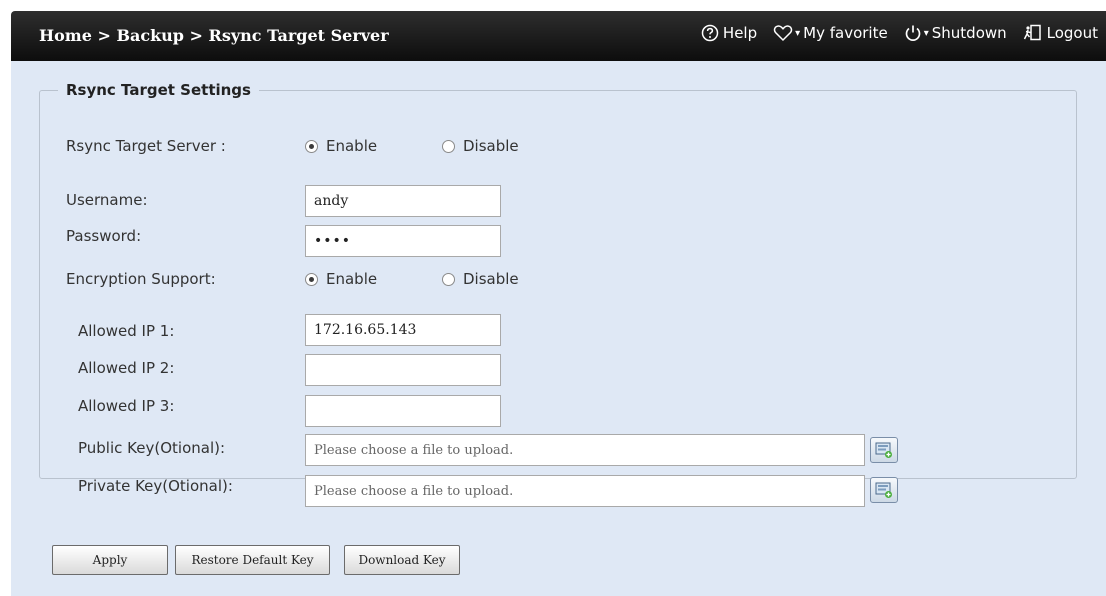 The image size is (1106, 596). Describe the element at coordinates (352, 279) in the screenshot. I see `encryption-enable-label: Enable` at that location.